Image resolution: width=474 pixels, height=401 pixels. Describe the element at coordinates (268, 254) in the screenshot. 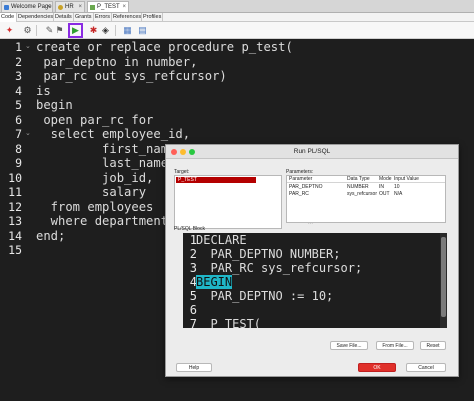

I see `code-line: PAR_DEPTNO NUMBER;` at that location.